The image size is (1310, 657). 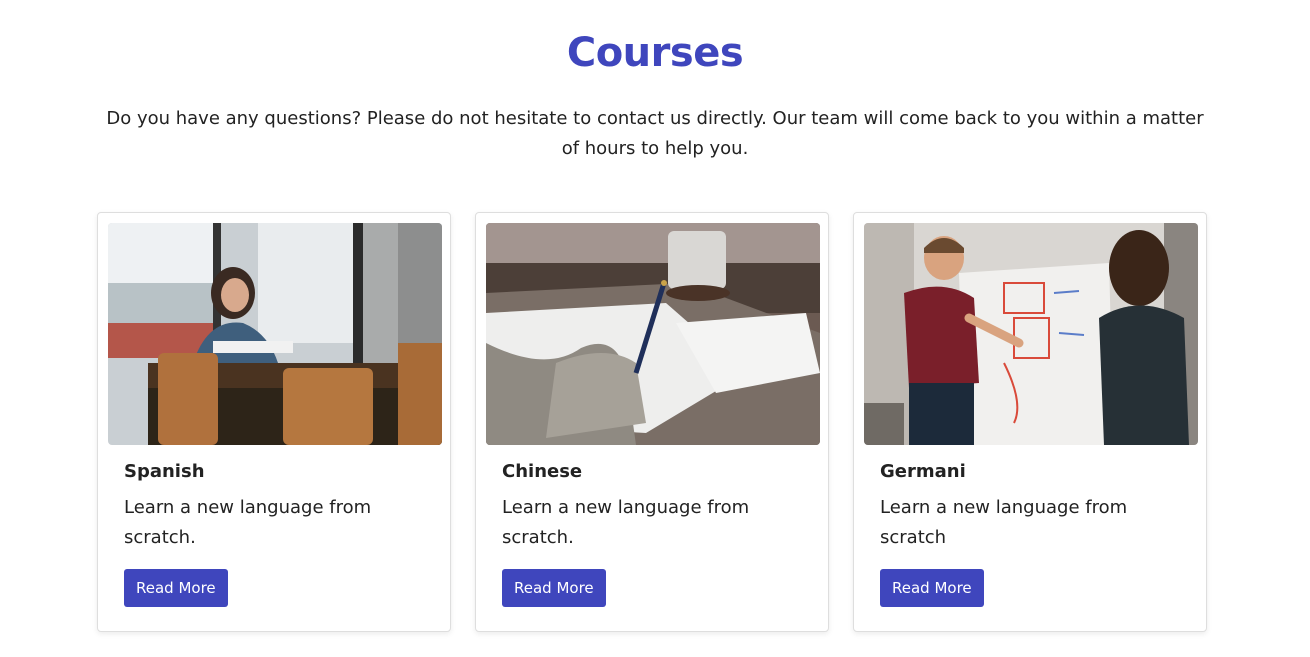 What do you see at coordinates (1004, 522) in the screenshot?
I see `course-description: Learn a new language from scratch` at bounding box center [1004, 522].